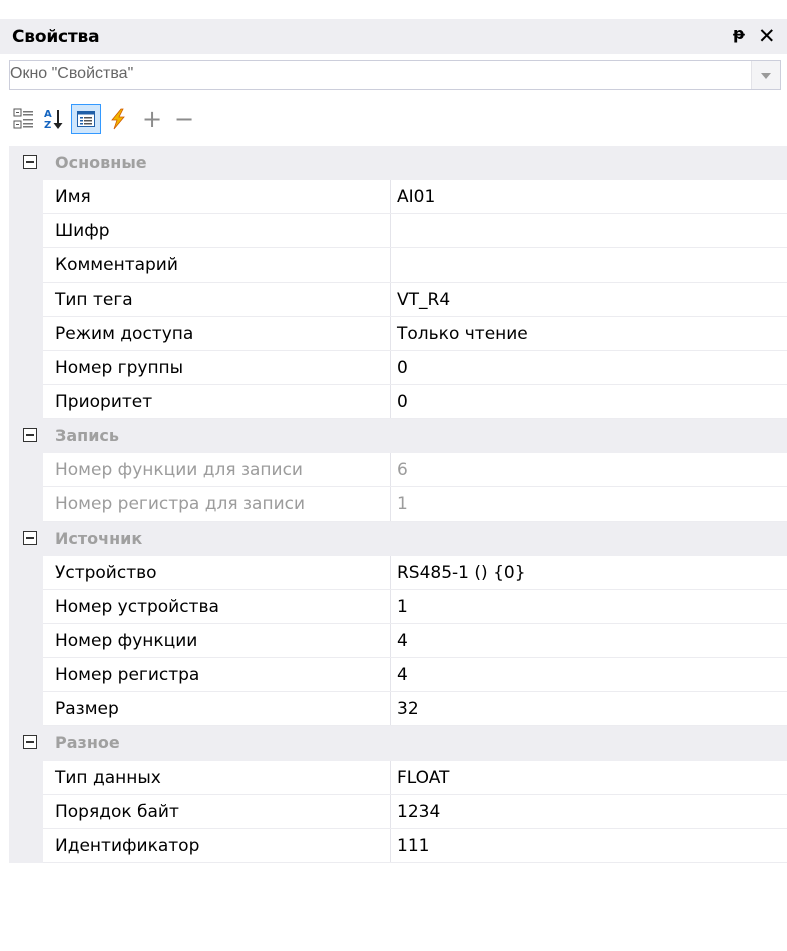 This screenshot has width=787, height=951. Describe the element at coordinates (124, 333) in the screenshot. I see `property-name: Режим доступа` at that location.